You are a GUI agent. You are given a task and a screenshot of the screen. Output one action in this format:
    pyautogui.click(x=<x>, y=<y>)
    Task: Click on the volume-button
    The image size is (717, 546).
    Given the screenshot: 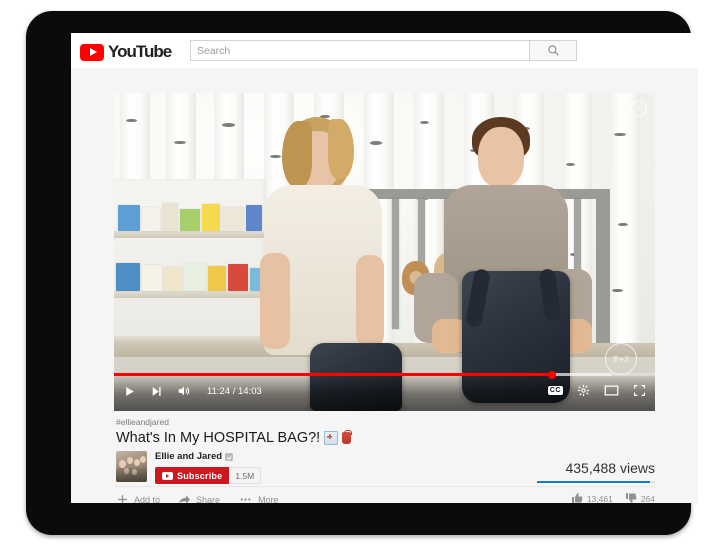 What is the action you would take?
    pyautogui.click(x=184, y=391)
    